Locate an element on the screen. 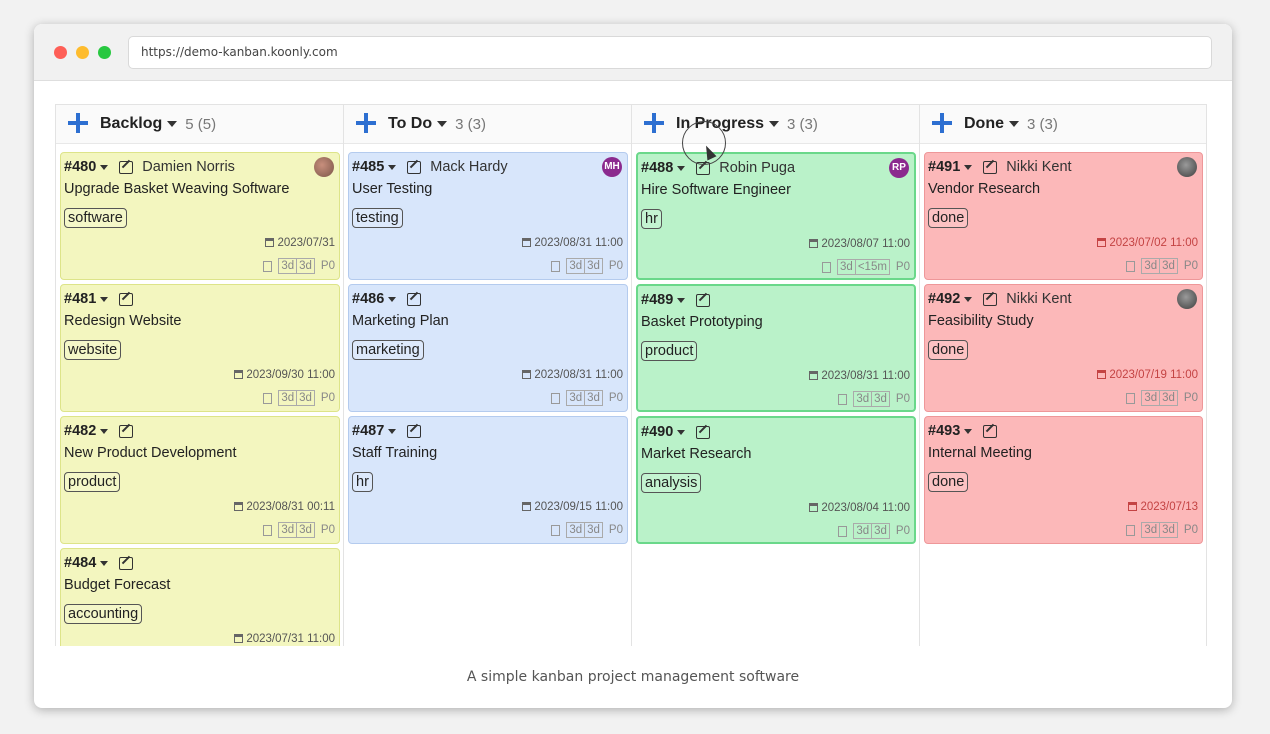 The width and height of the screenshot is (1270, 734). card-title: New Product Development is located at coordinates (200, 453).